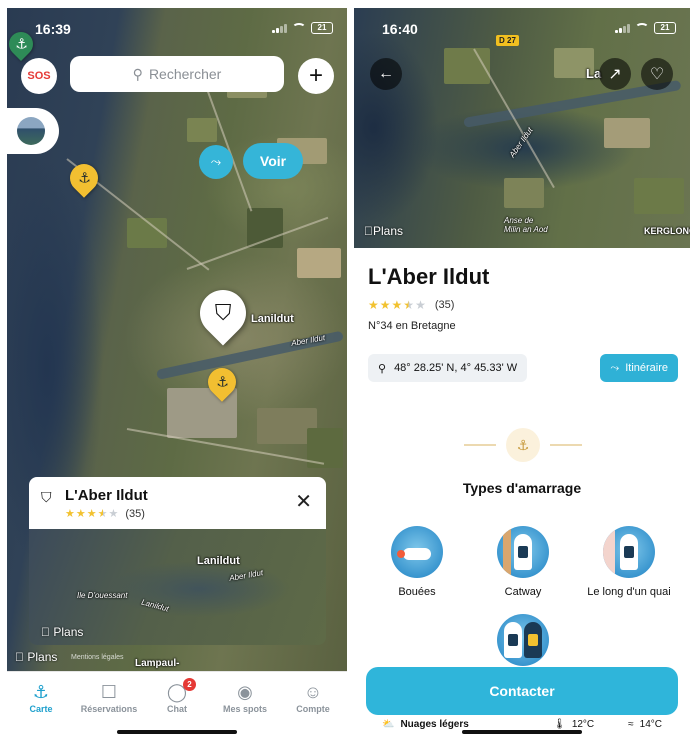 The width and height of the screenshot is (690, 740). I want to click on search-placeholder: Rechercher, so click(185, 74).